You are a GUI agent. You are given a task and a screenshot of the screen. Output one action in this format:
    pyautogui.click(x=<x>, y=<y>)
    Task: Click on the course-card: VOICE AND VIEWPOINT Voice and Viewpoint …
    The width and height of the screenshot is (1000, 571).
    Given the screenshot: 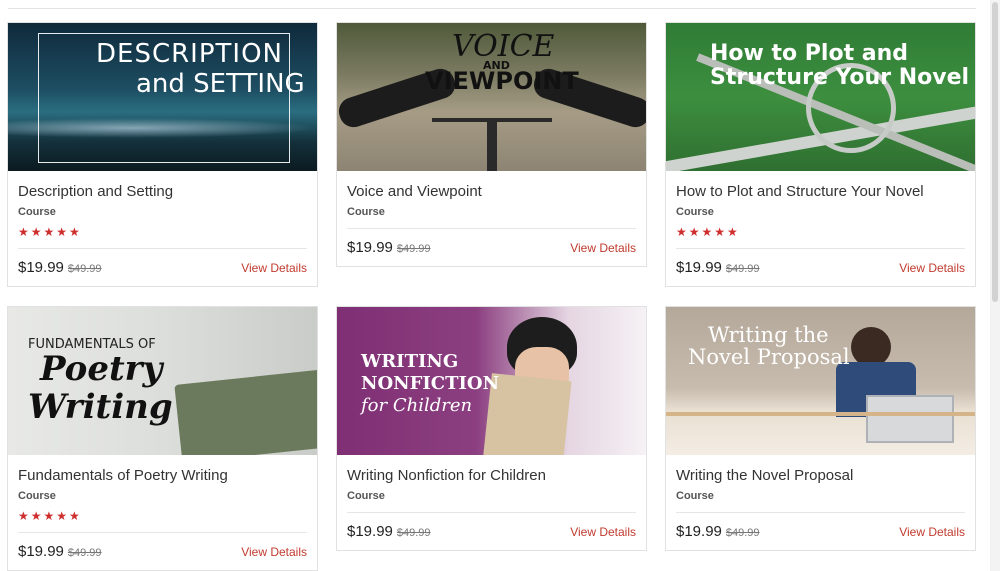 What is the action you would take?
    pyautogui.click(x=491, y=144)
    